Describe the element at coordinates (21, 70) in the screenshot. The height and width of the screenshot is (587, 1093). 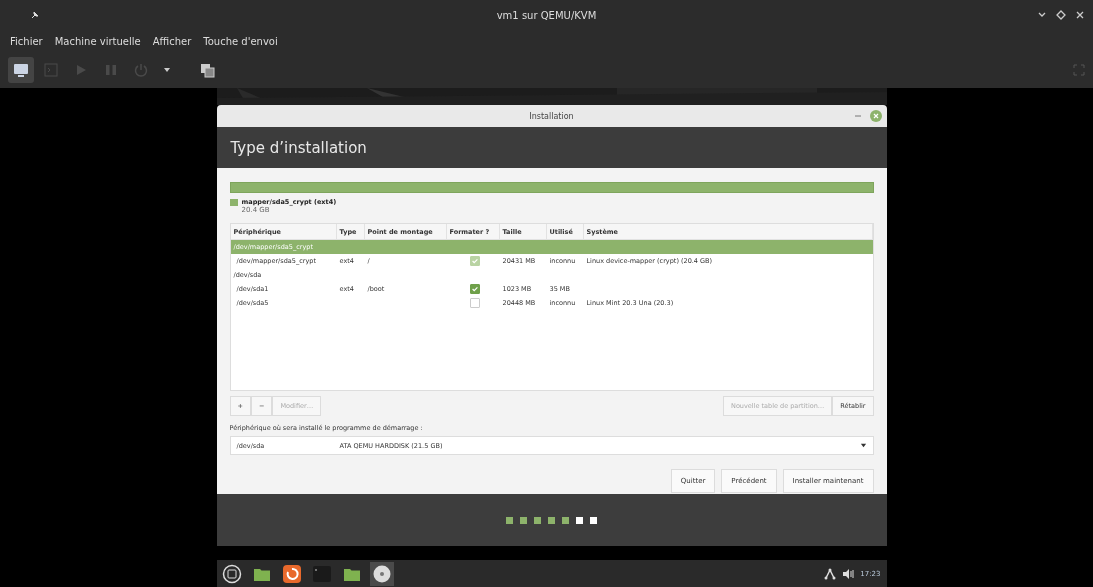
I see `monitor-icon` at that location.